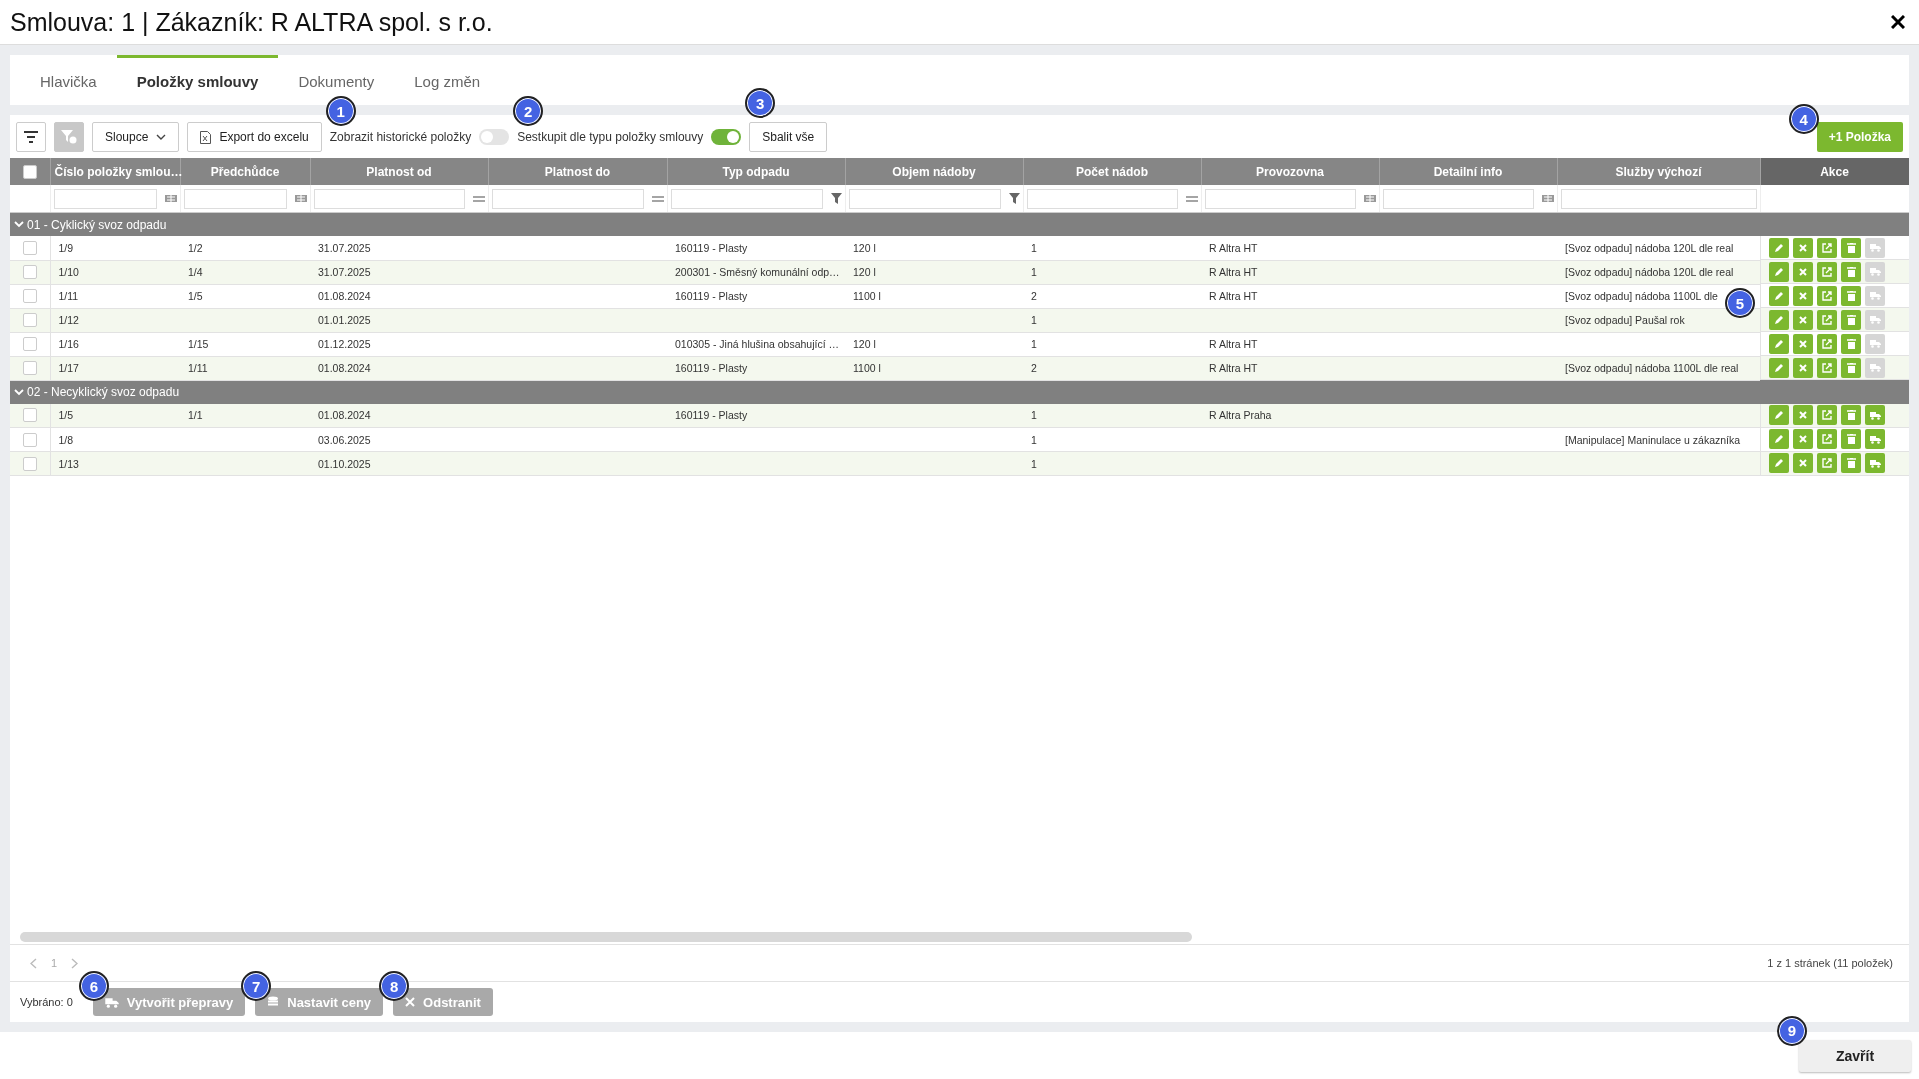  I want to click on column-header: Detailní info, so click(1468, 171).